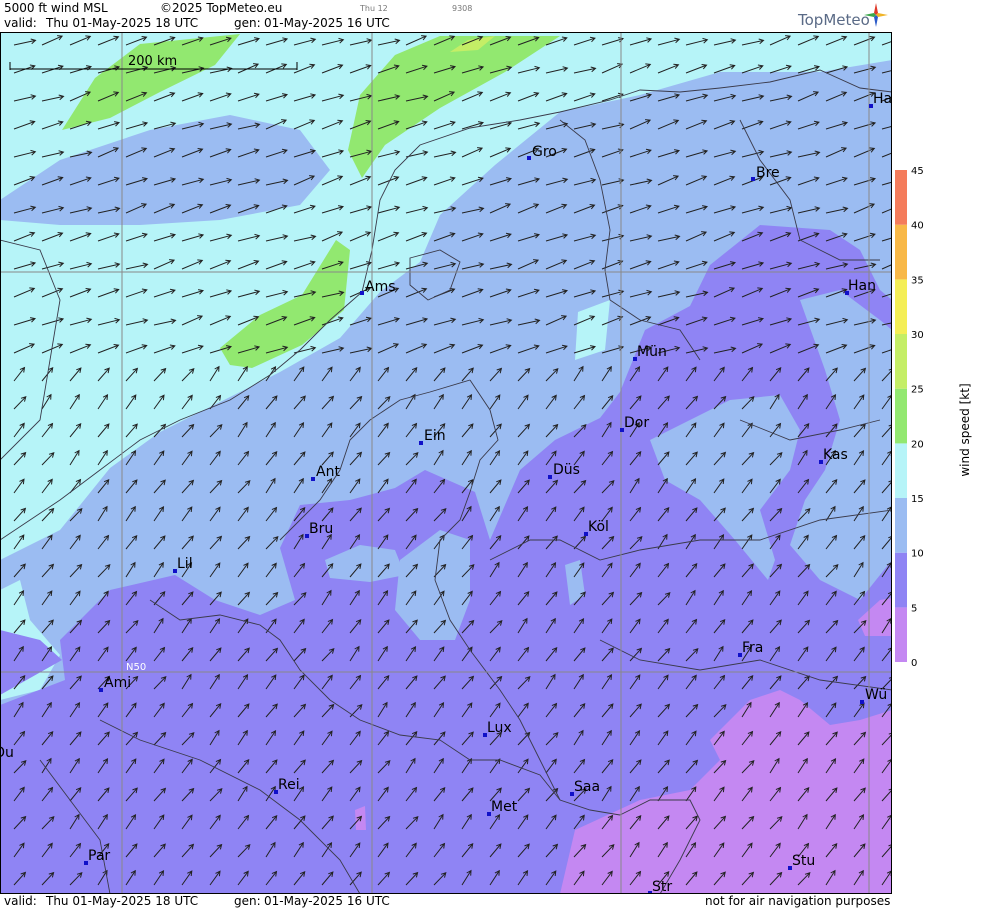  What do you see at coordinates (499, 728) in the screenshot?
I see `city-label: Lux` at bounding box center [499, 728].